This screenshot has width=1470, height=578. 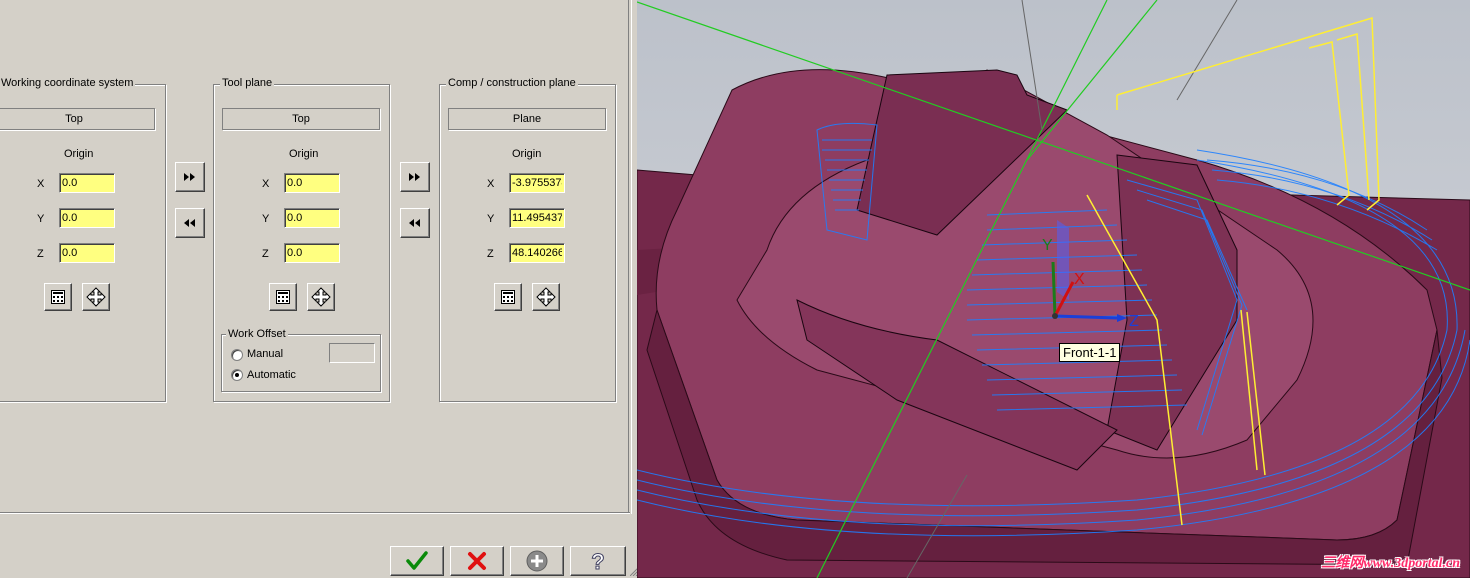 What do you see at coordinates (87, 218) in the screenshot?
I see `wcs-y-field` at bounding box center [87, 218].